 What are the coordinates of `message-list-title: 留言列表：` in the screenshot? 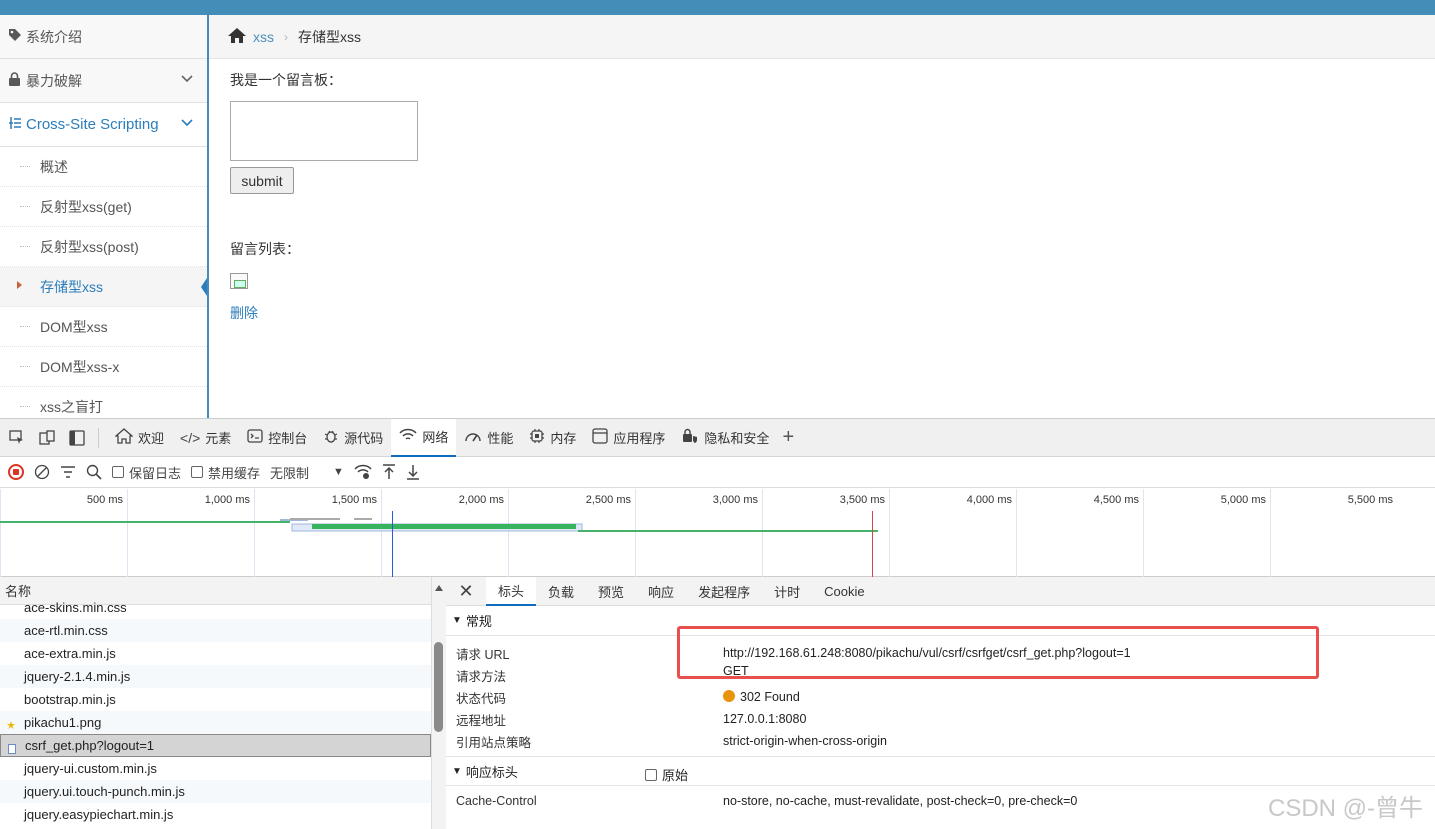 It's located at (265, 249).